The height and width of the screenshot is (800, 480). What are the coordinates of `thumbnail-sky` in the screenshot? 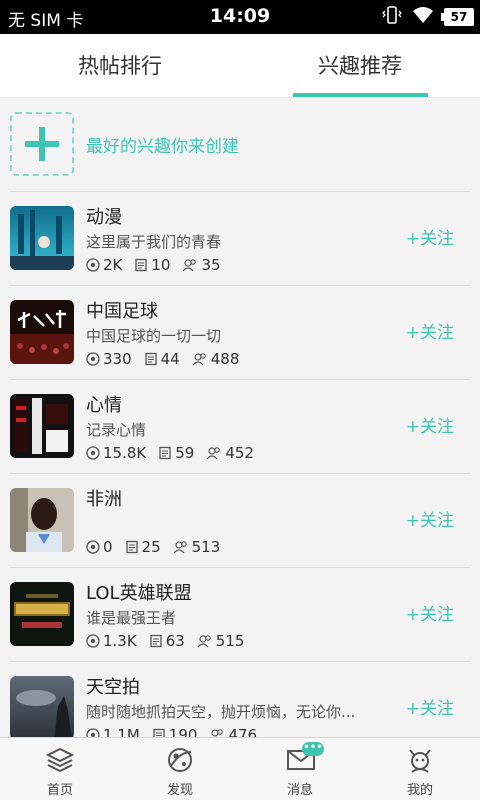 It's located at (42, 706).